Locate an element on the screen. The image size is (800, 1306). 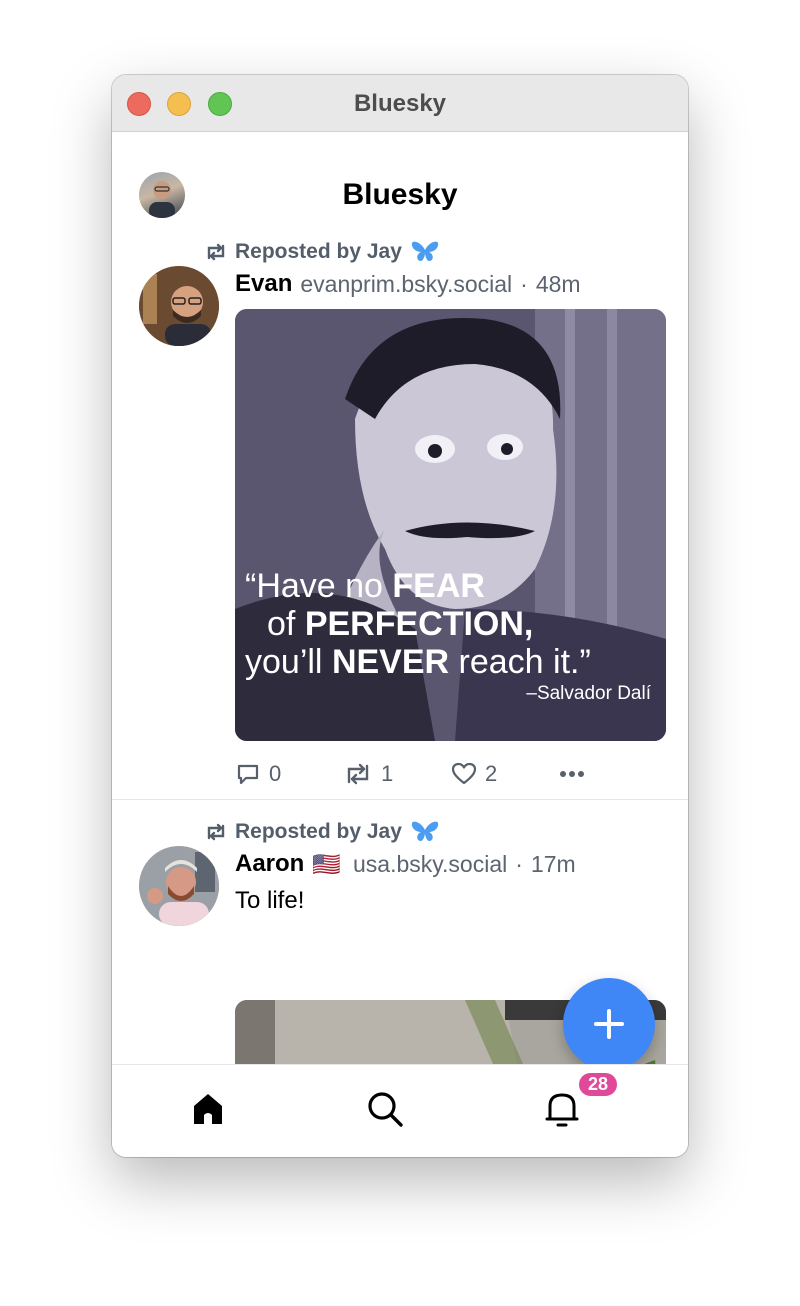
search-icon is located at coordinates (385, 1109).